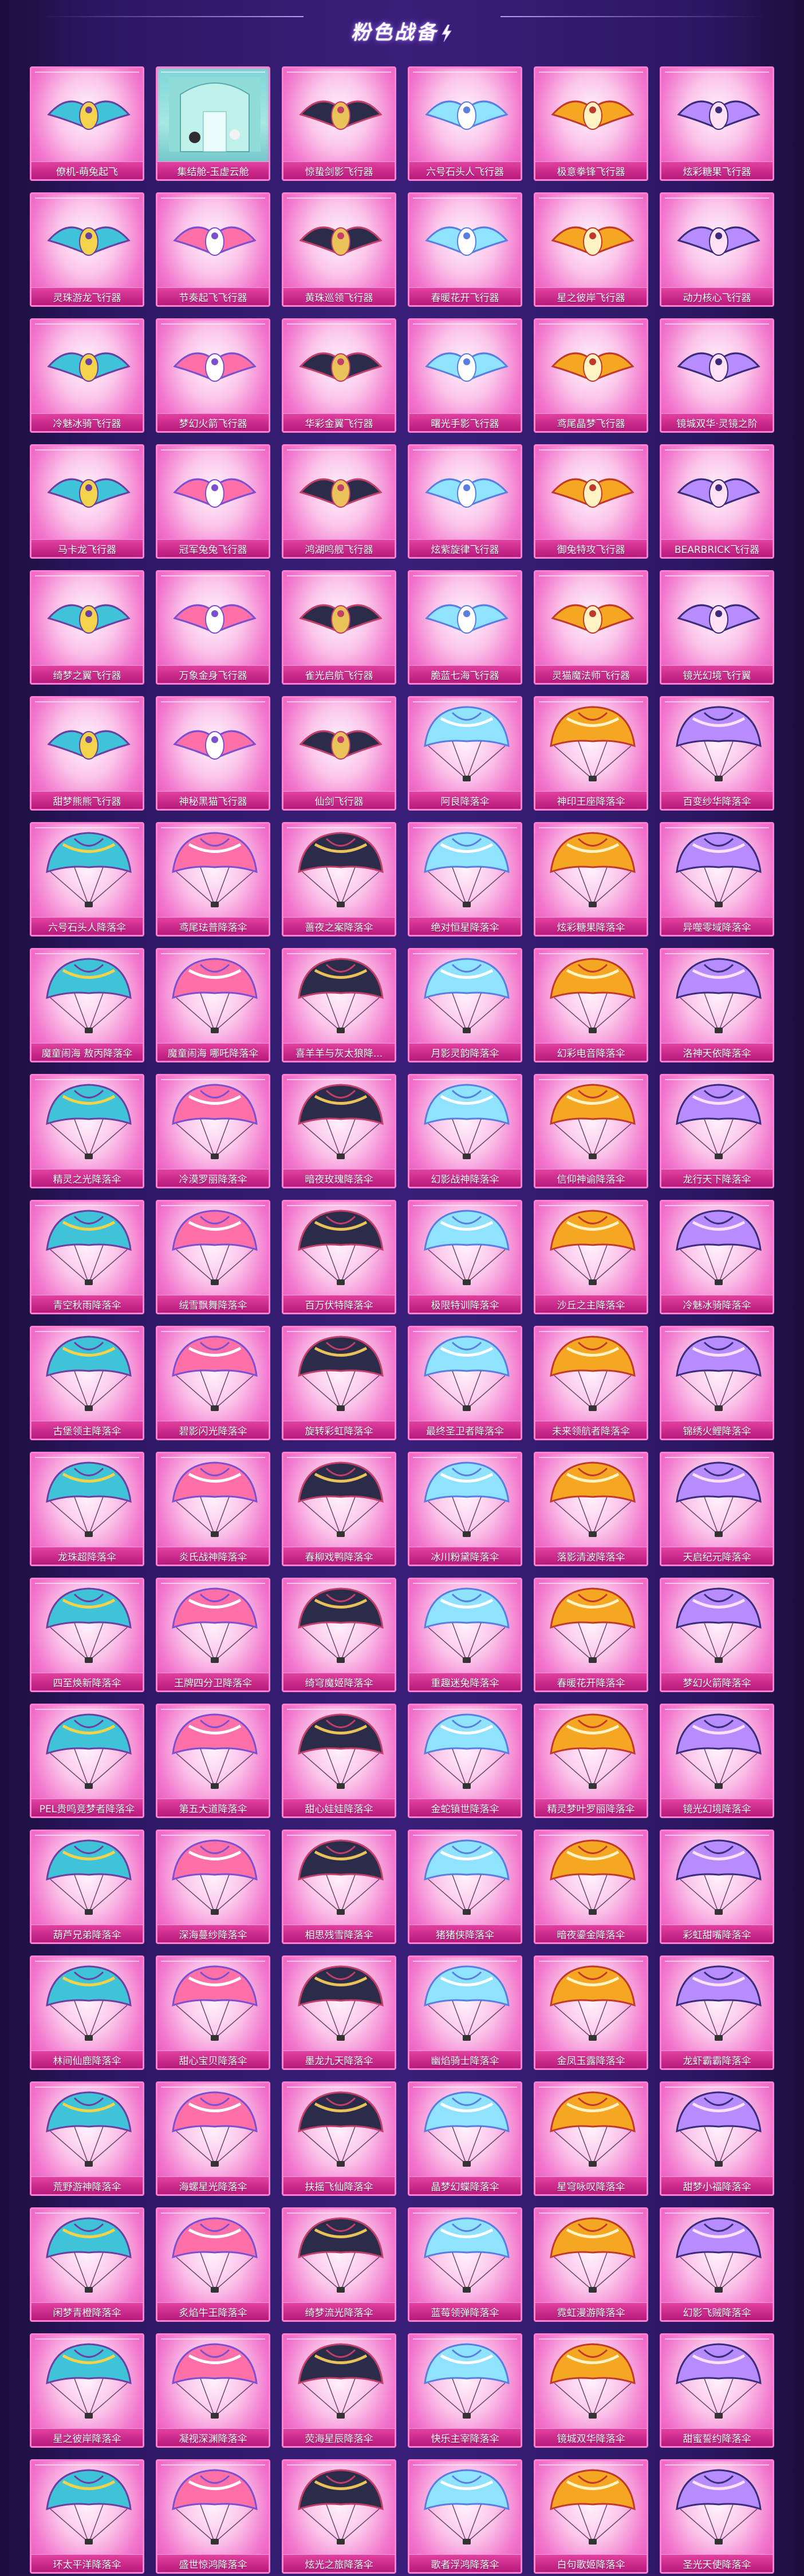  What do you see at coordinates (87, 1131) in the screenshot?
I see `item-card: 精灵之光降落伞` at bounding box center [87, 1131].